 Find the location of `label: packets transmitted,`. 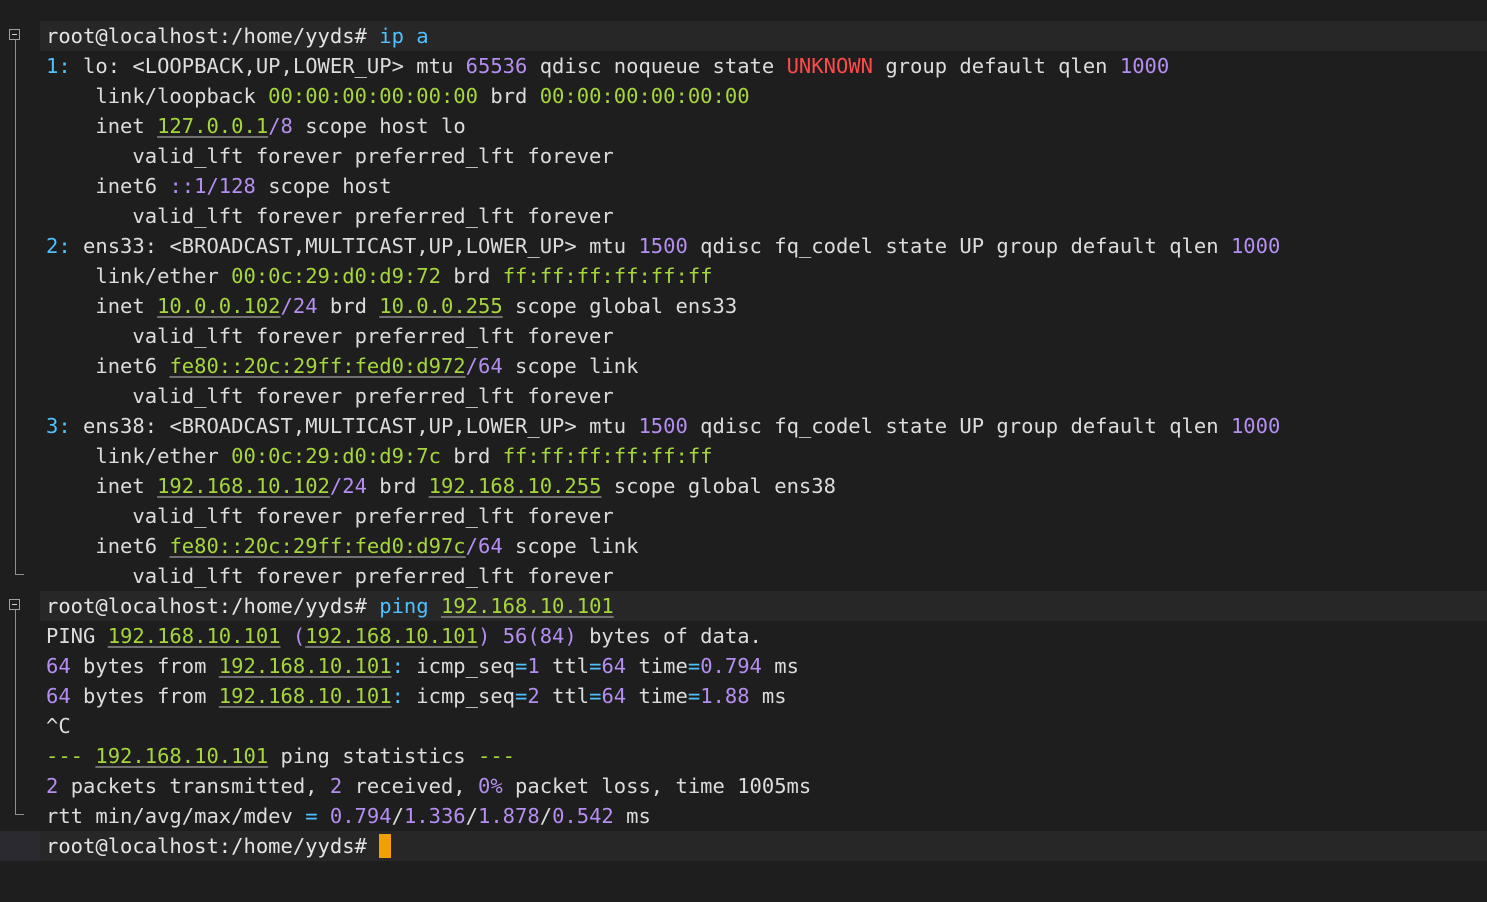

label: packets transmitted, is located at coordinates (194, 786).